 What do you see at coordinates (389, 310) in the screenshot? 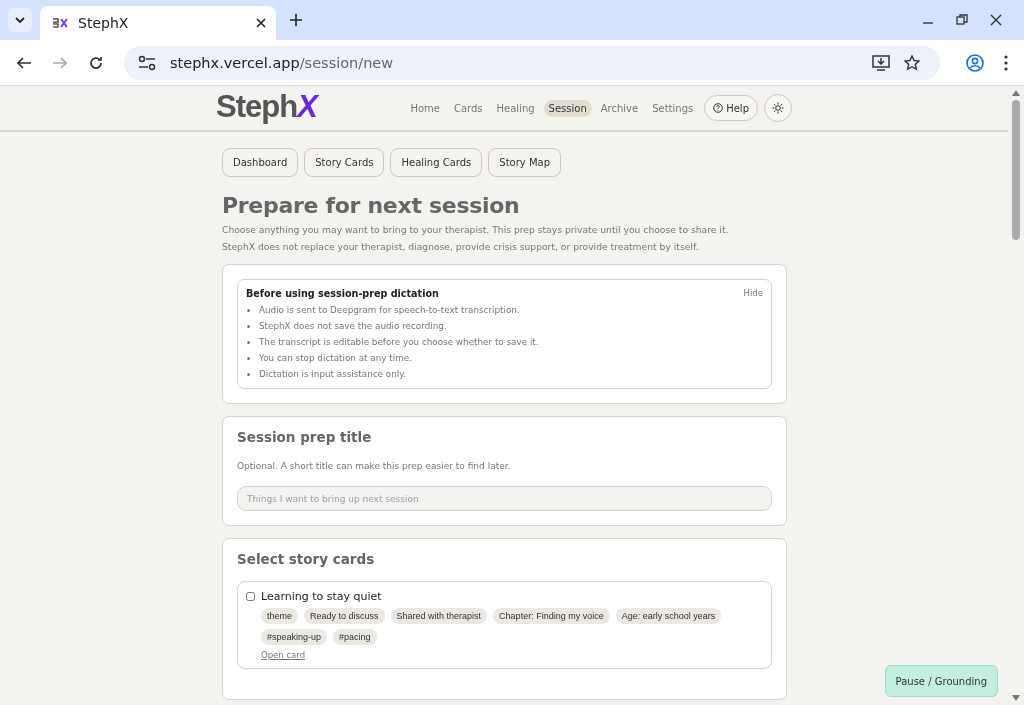
I see `notice-item: Audio is sent to Deepgram for speech-to-text transcription.` at bounding box center [389, 310].